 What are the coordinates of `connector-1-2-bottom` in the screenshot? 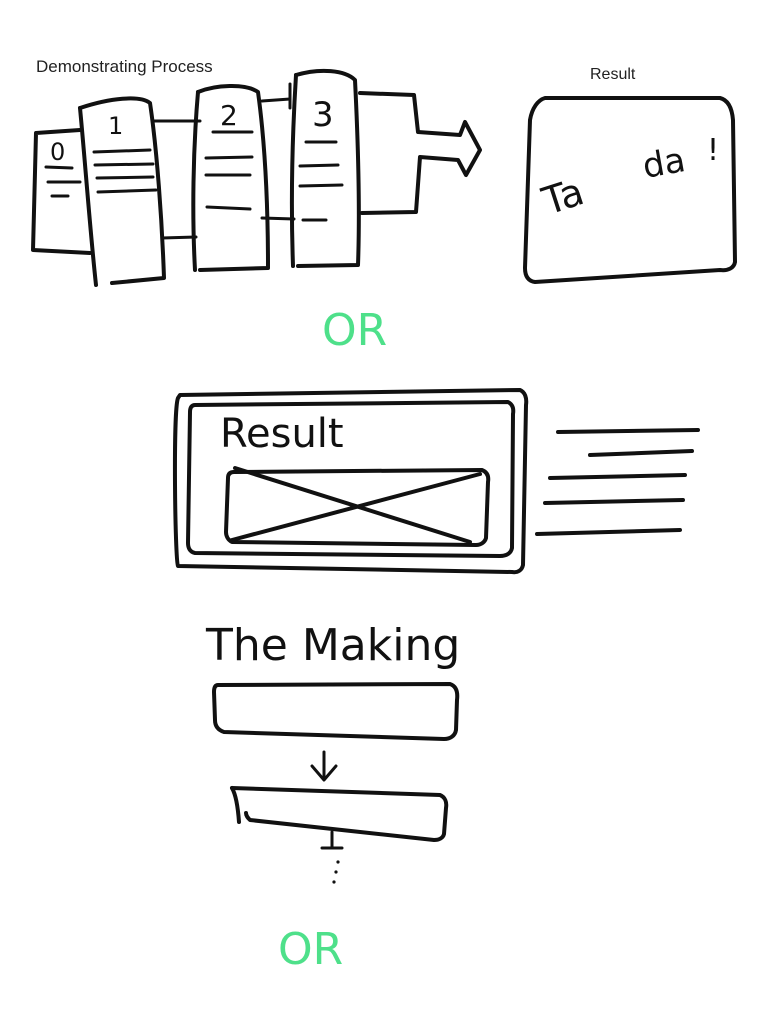 It's located at (179, 237).